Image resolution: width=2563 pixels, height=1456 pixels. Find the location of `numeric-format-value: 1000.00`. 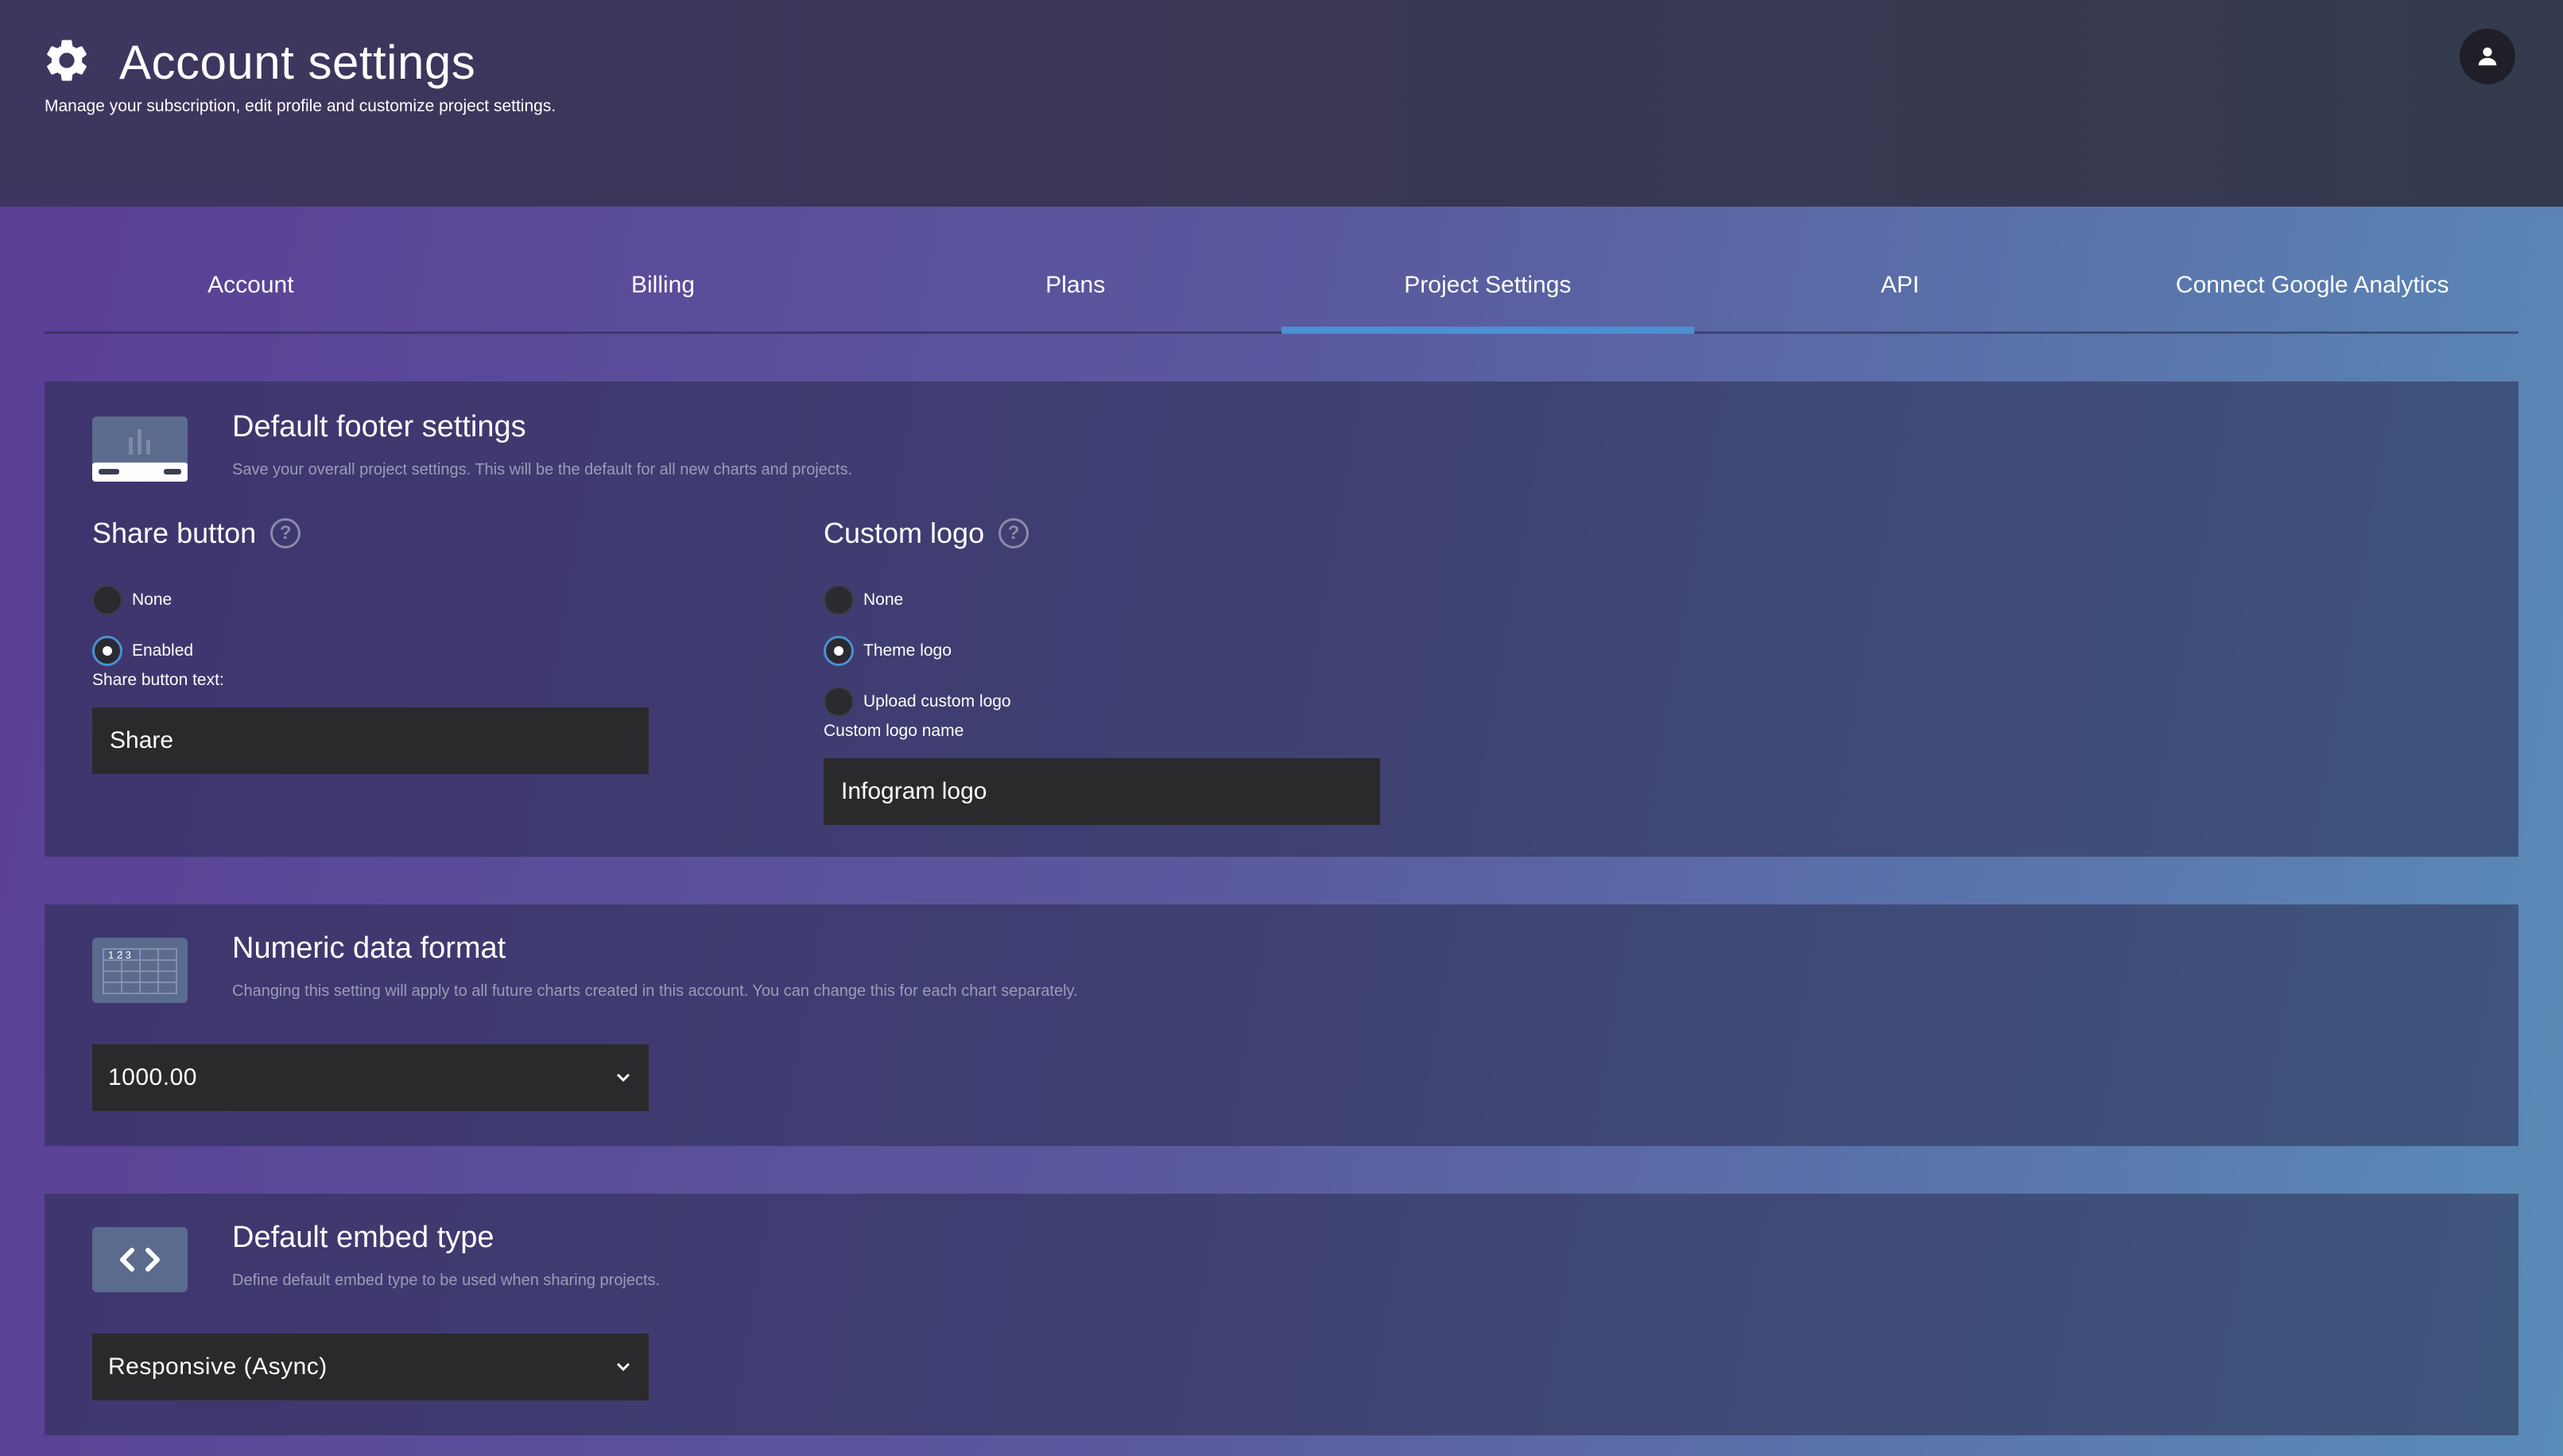

numeric-format-value: 1000.00 is located at coordinates (152, 1077).